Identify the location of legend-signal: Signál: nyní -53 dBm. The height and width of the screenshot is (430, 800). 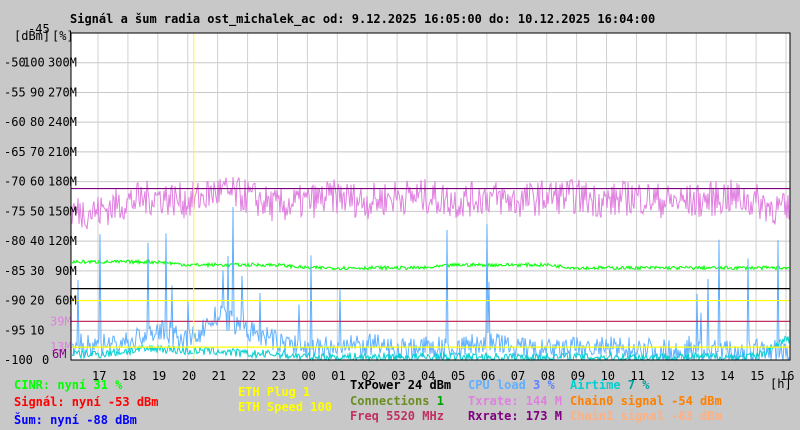
(86, 402).